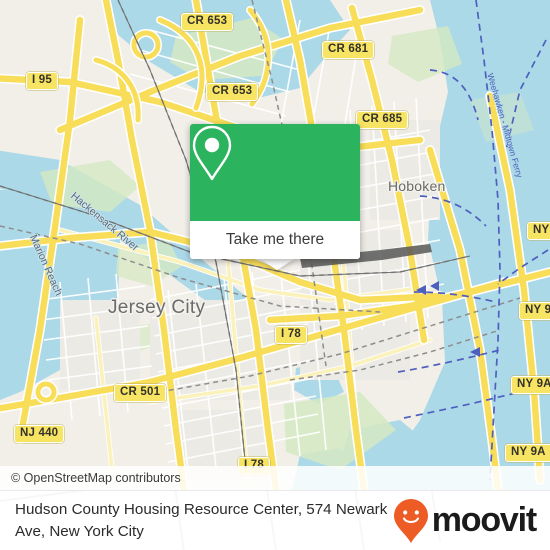 This screenshot has height=550, width=550. I want to click on route-shield-ny9a-a: NY 9A, so click(530, 385).